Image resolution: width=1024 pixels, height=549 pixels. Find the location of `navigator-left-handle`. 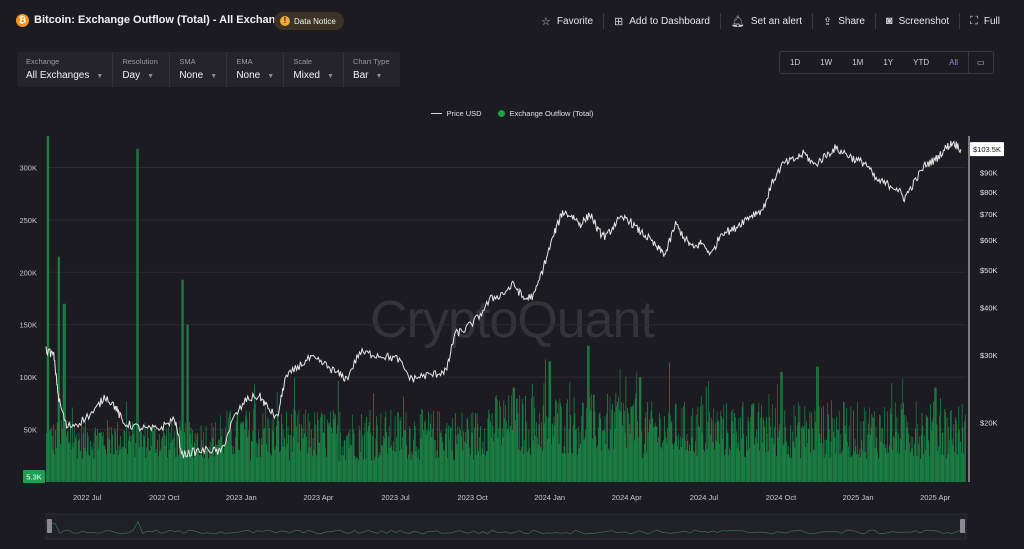

navigator-left-handle is located at coordinates (49, 526).